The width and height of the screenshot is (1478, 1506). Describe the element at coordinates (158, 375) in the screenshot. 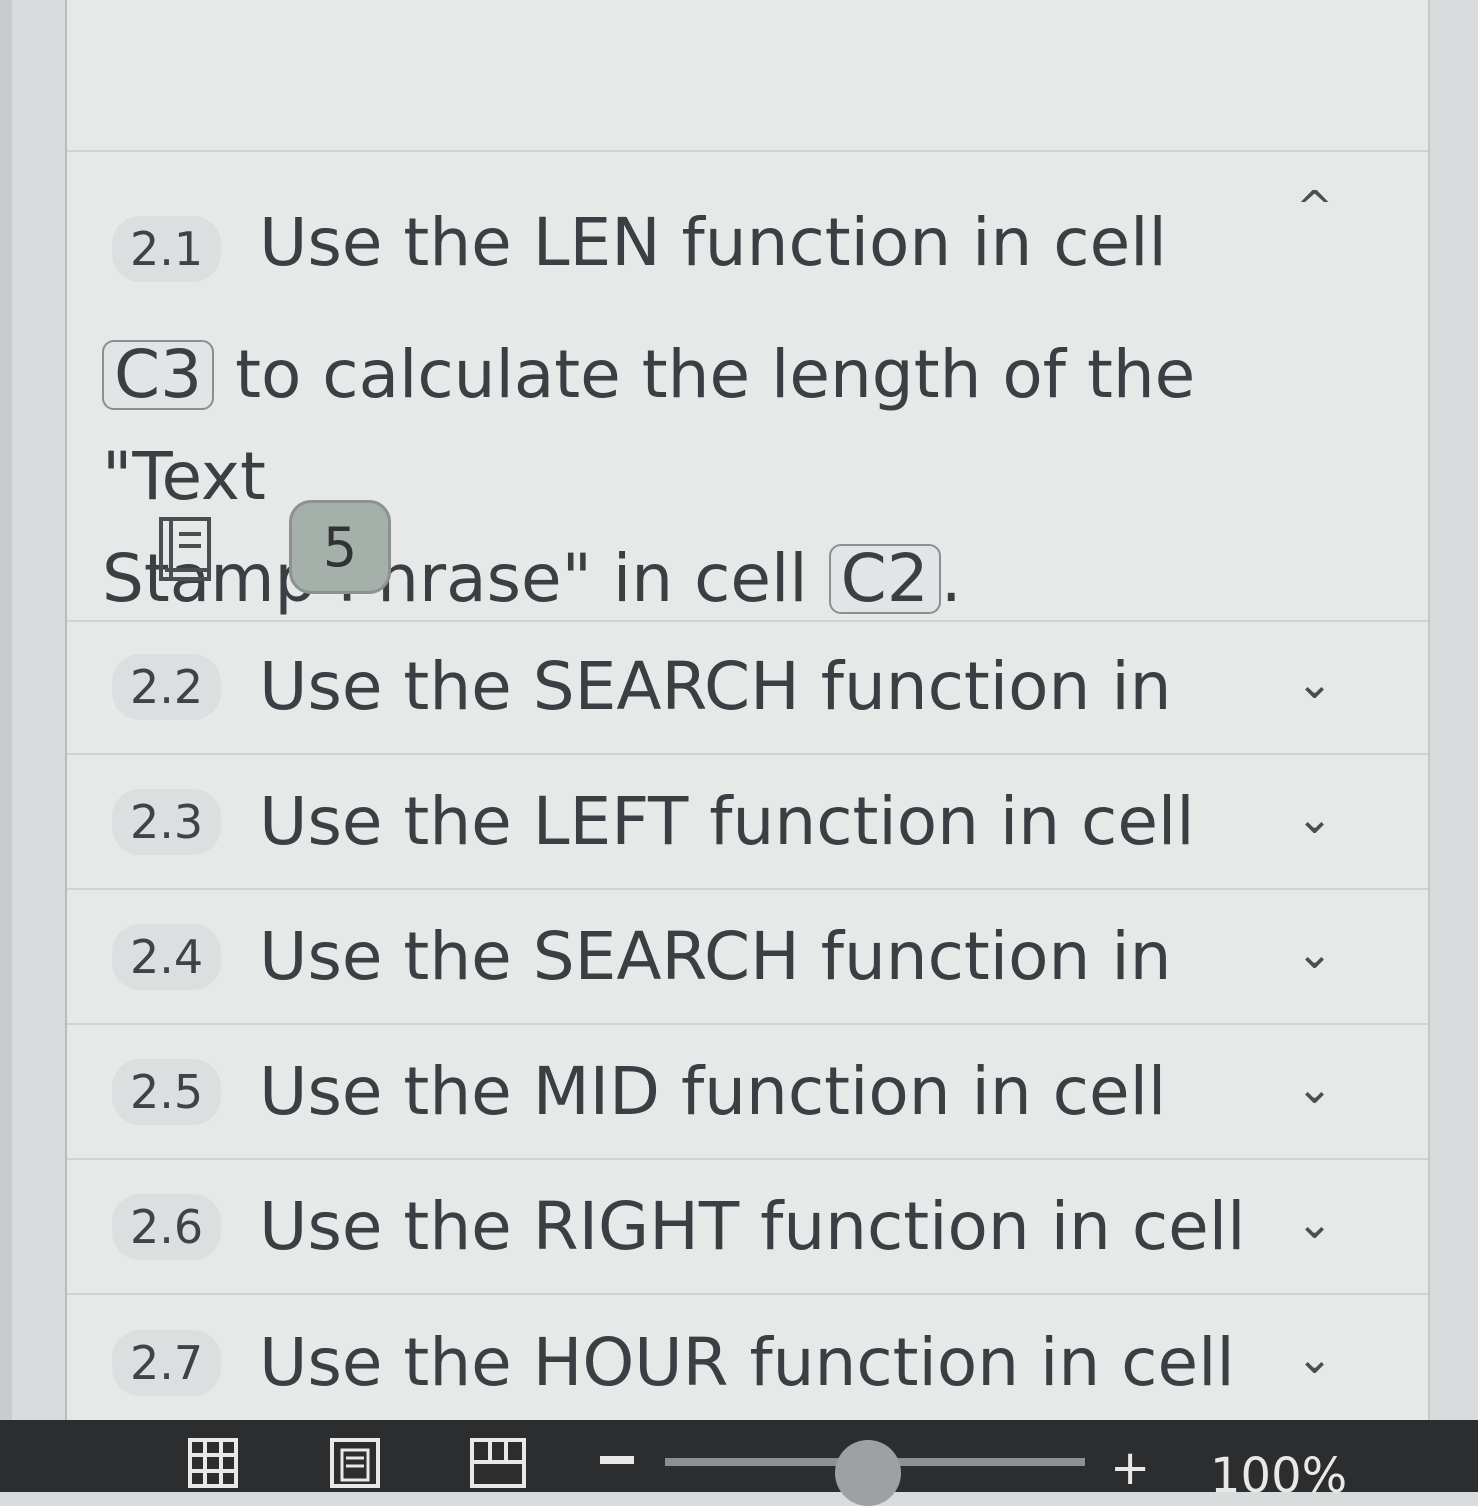

I see `cell-reference-c3: C3` at that location.